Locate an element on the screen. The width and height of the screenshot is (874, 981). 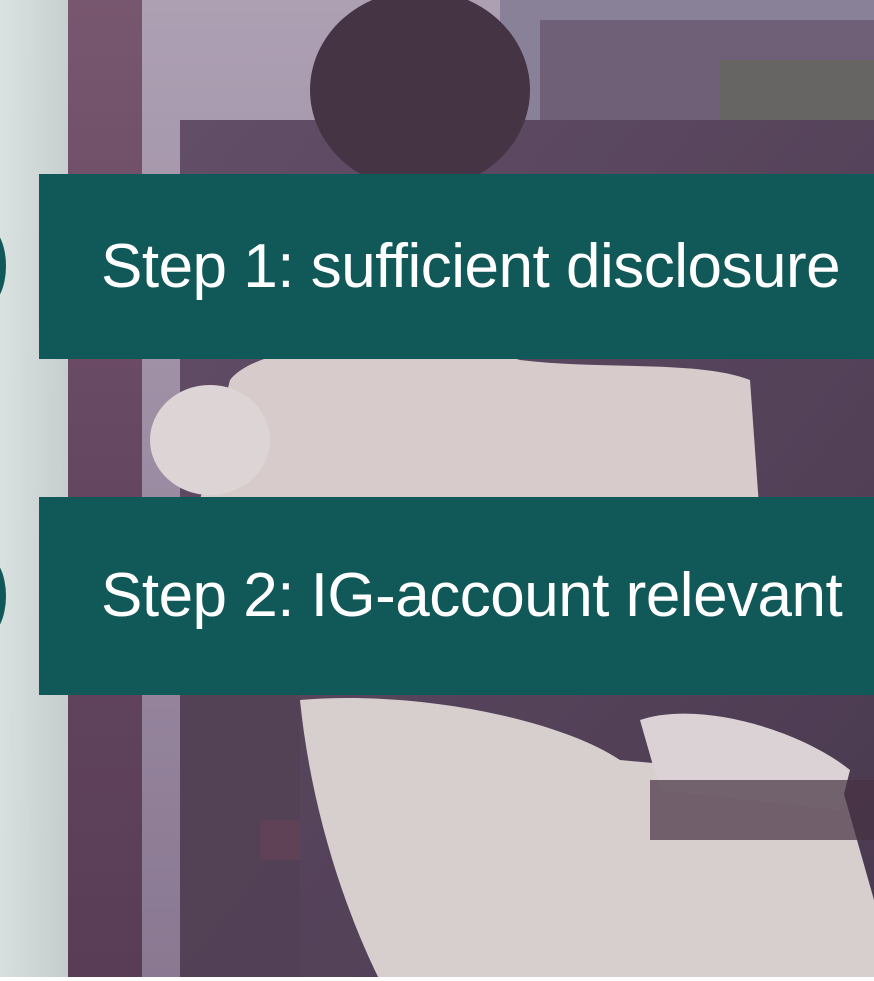
left-dark-stripe is located at coordinates (105, 490).